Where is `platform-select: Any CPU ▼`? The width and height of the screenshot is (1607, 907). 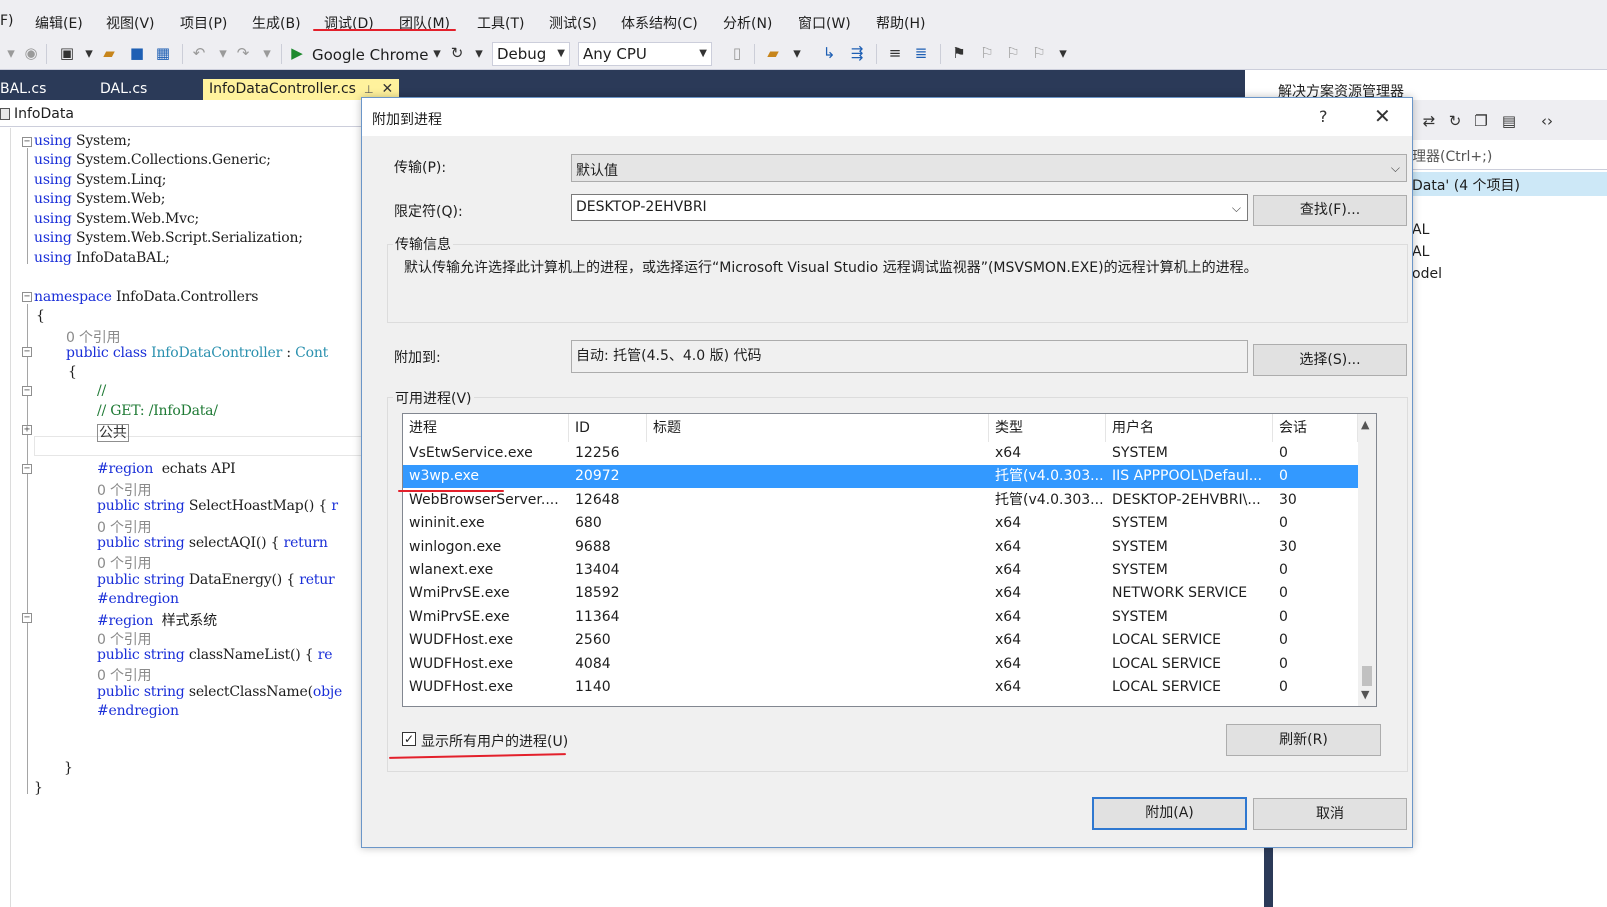 platform-select: Any CPU ▼ is located at coordinates (645, 54).